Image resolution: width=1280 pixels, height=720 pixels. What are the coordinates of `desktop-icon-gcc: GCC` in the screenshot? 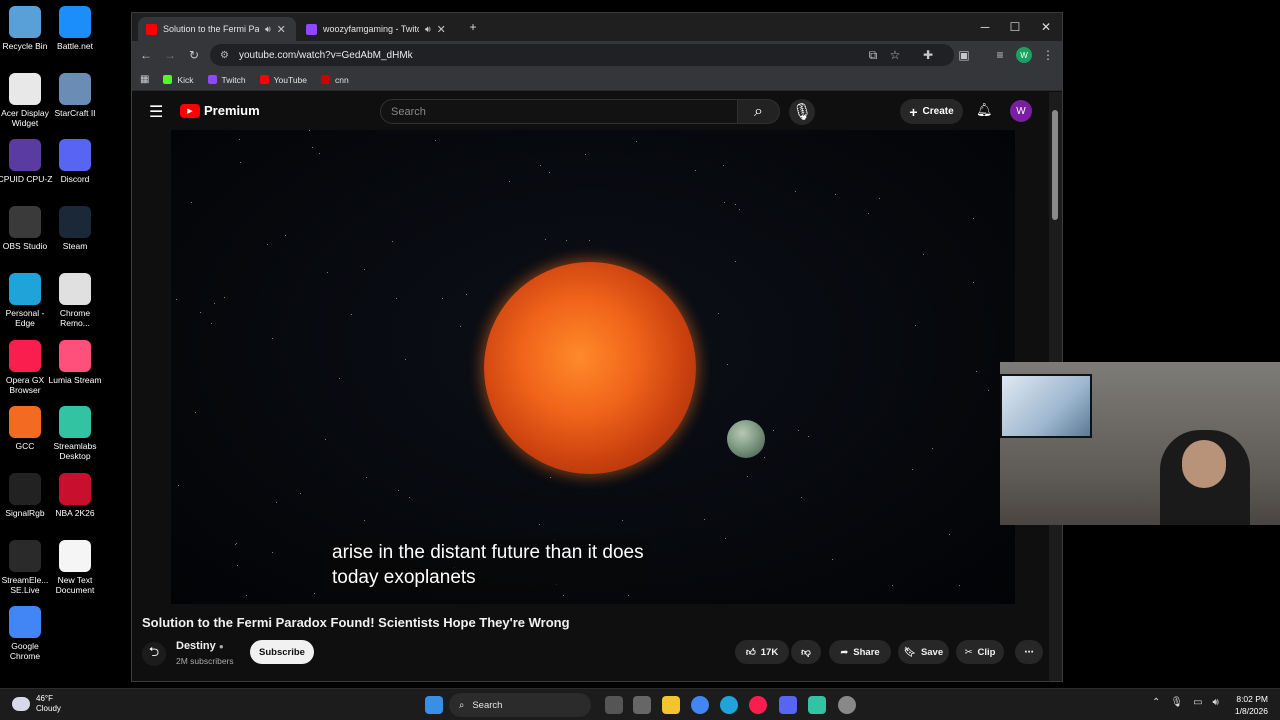 It's located at (26, 428).